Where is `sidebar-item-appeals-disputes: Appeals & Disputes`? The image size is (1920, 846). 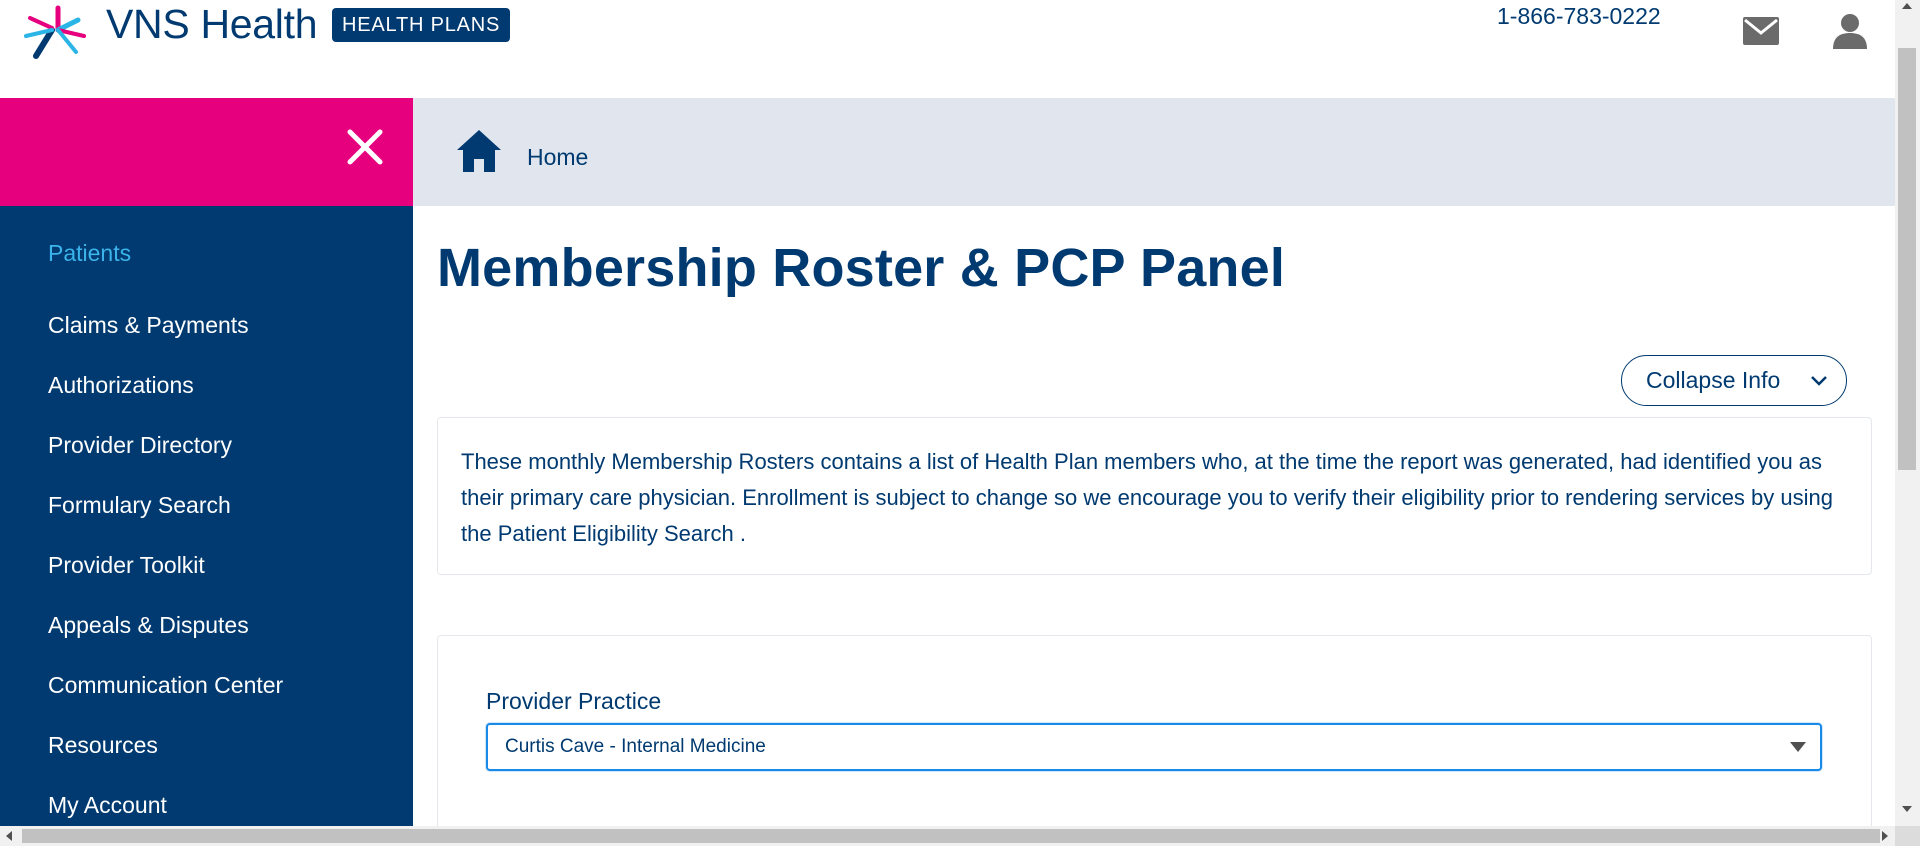
sidebar-item-appeals-disputes: Appeals & Disputes is located at coordinates (148, 625).